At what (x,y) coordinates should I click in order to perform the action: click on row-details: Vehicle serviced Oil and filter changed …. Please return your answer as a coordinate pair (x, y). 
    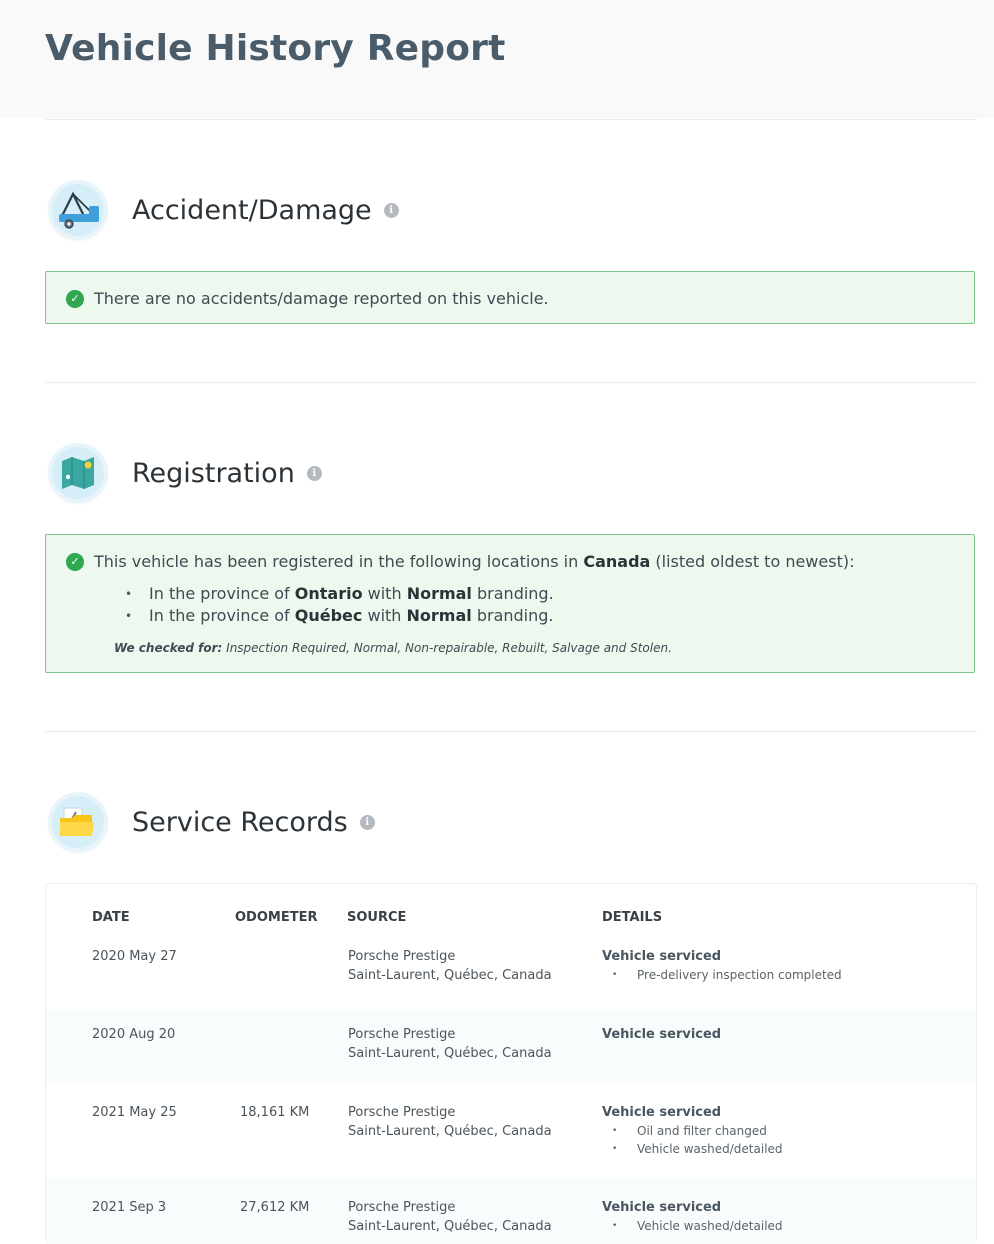
    Looking at the image, I should click on (692, 1130).